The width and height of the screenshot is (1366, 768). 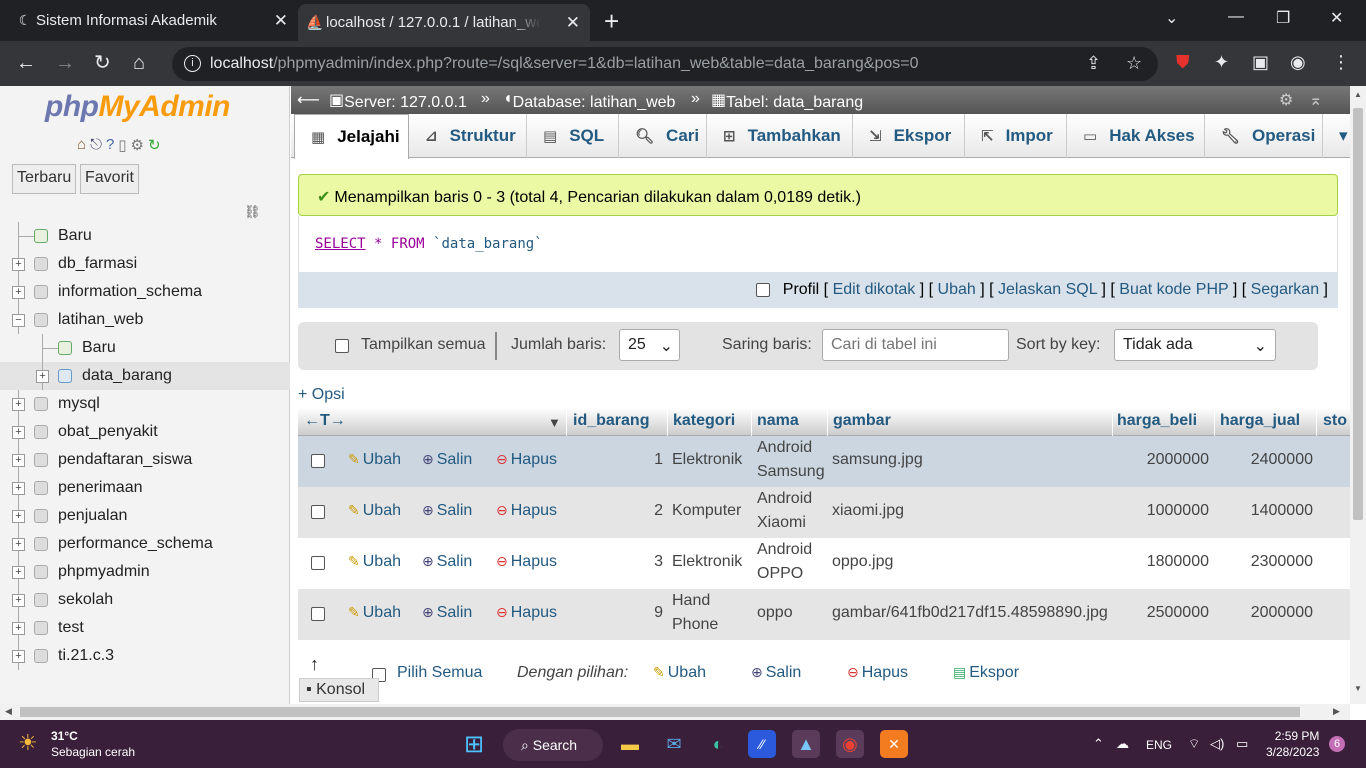 What do you see at coordinates (1194, 744) in the screenshot?
I see `wifi-icon: ⌔` at bounding box center [1194, 744].